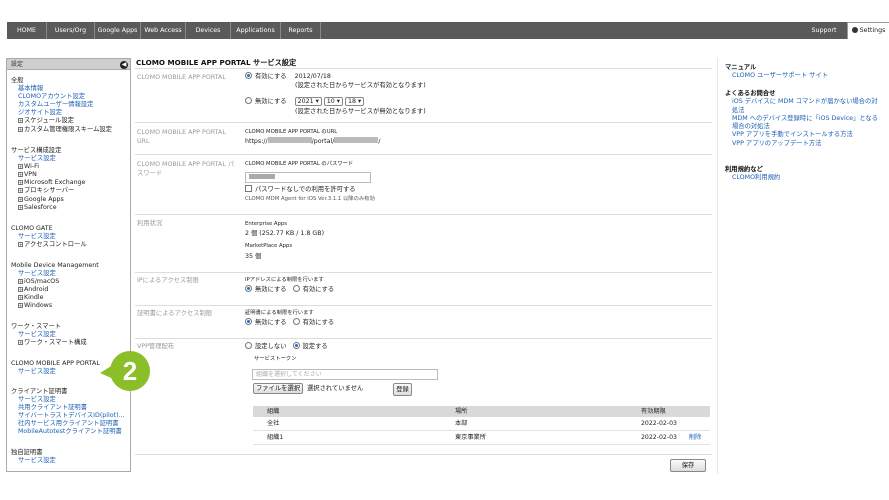  I want to click on sidebar-link-worksmart-service: サービス設定, so click(49, 335).